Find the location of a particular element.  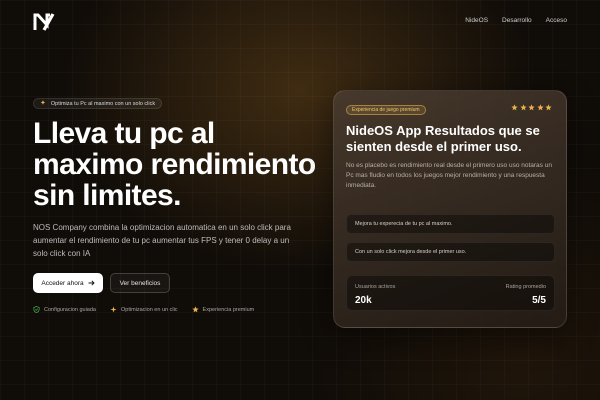

nav-link-nideos: NideOS is located at coordinates (476, 20).